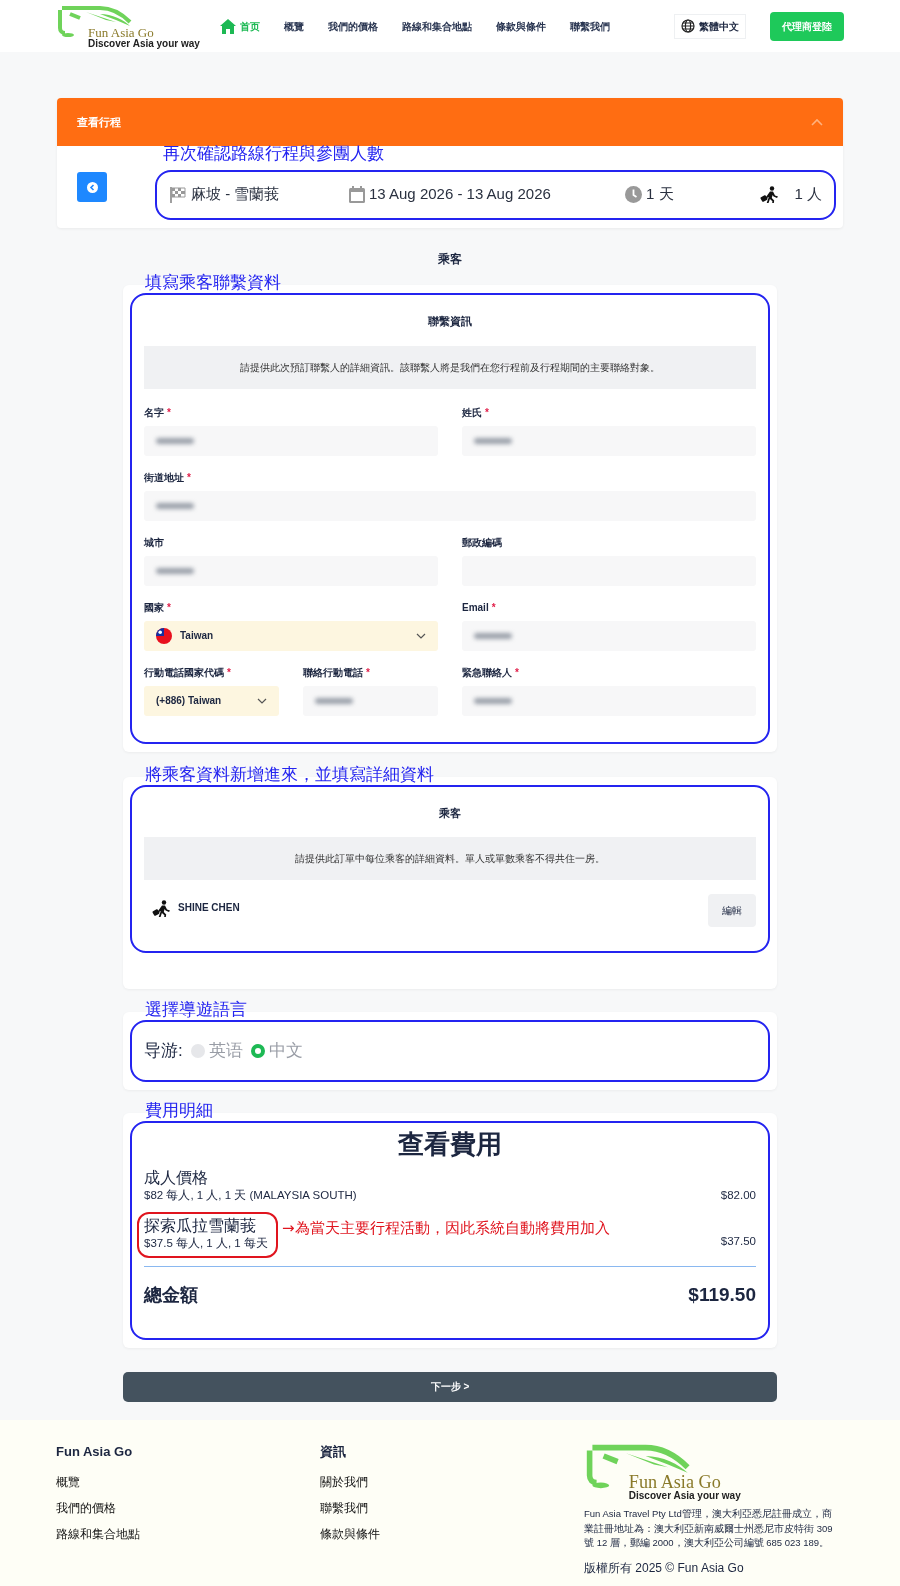 This screenshot has width=900, height=1586. Describe the element at coordinates (353, 26) in the screenshot. I see `nav-link: 我們的價格` at that location.